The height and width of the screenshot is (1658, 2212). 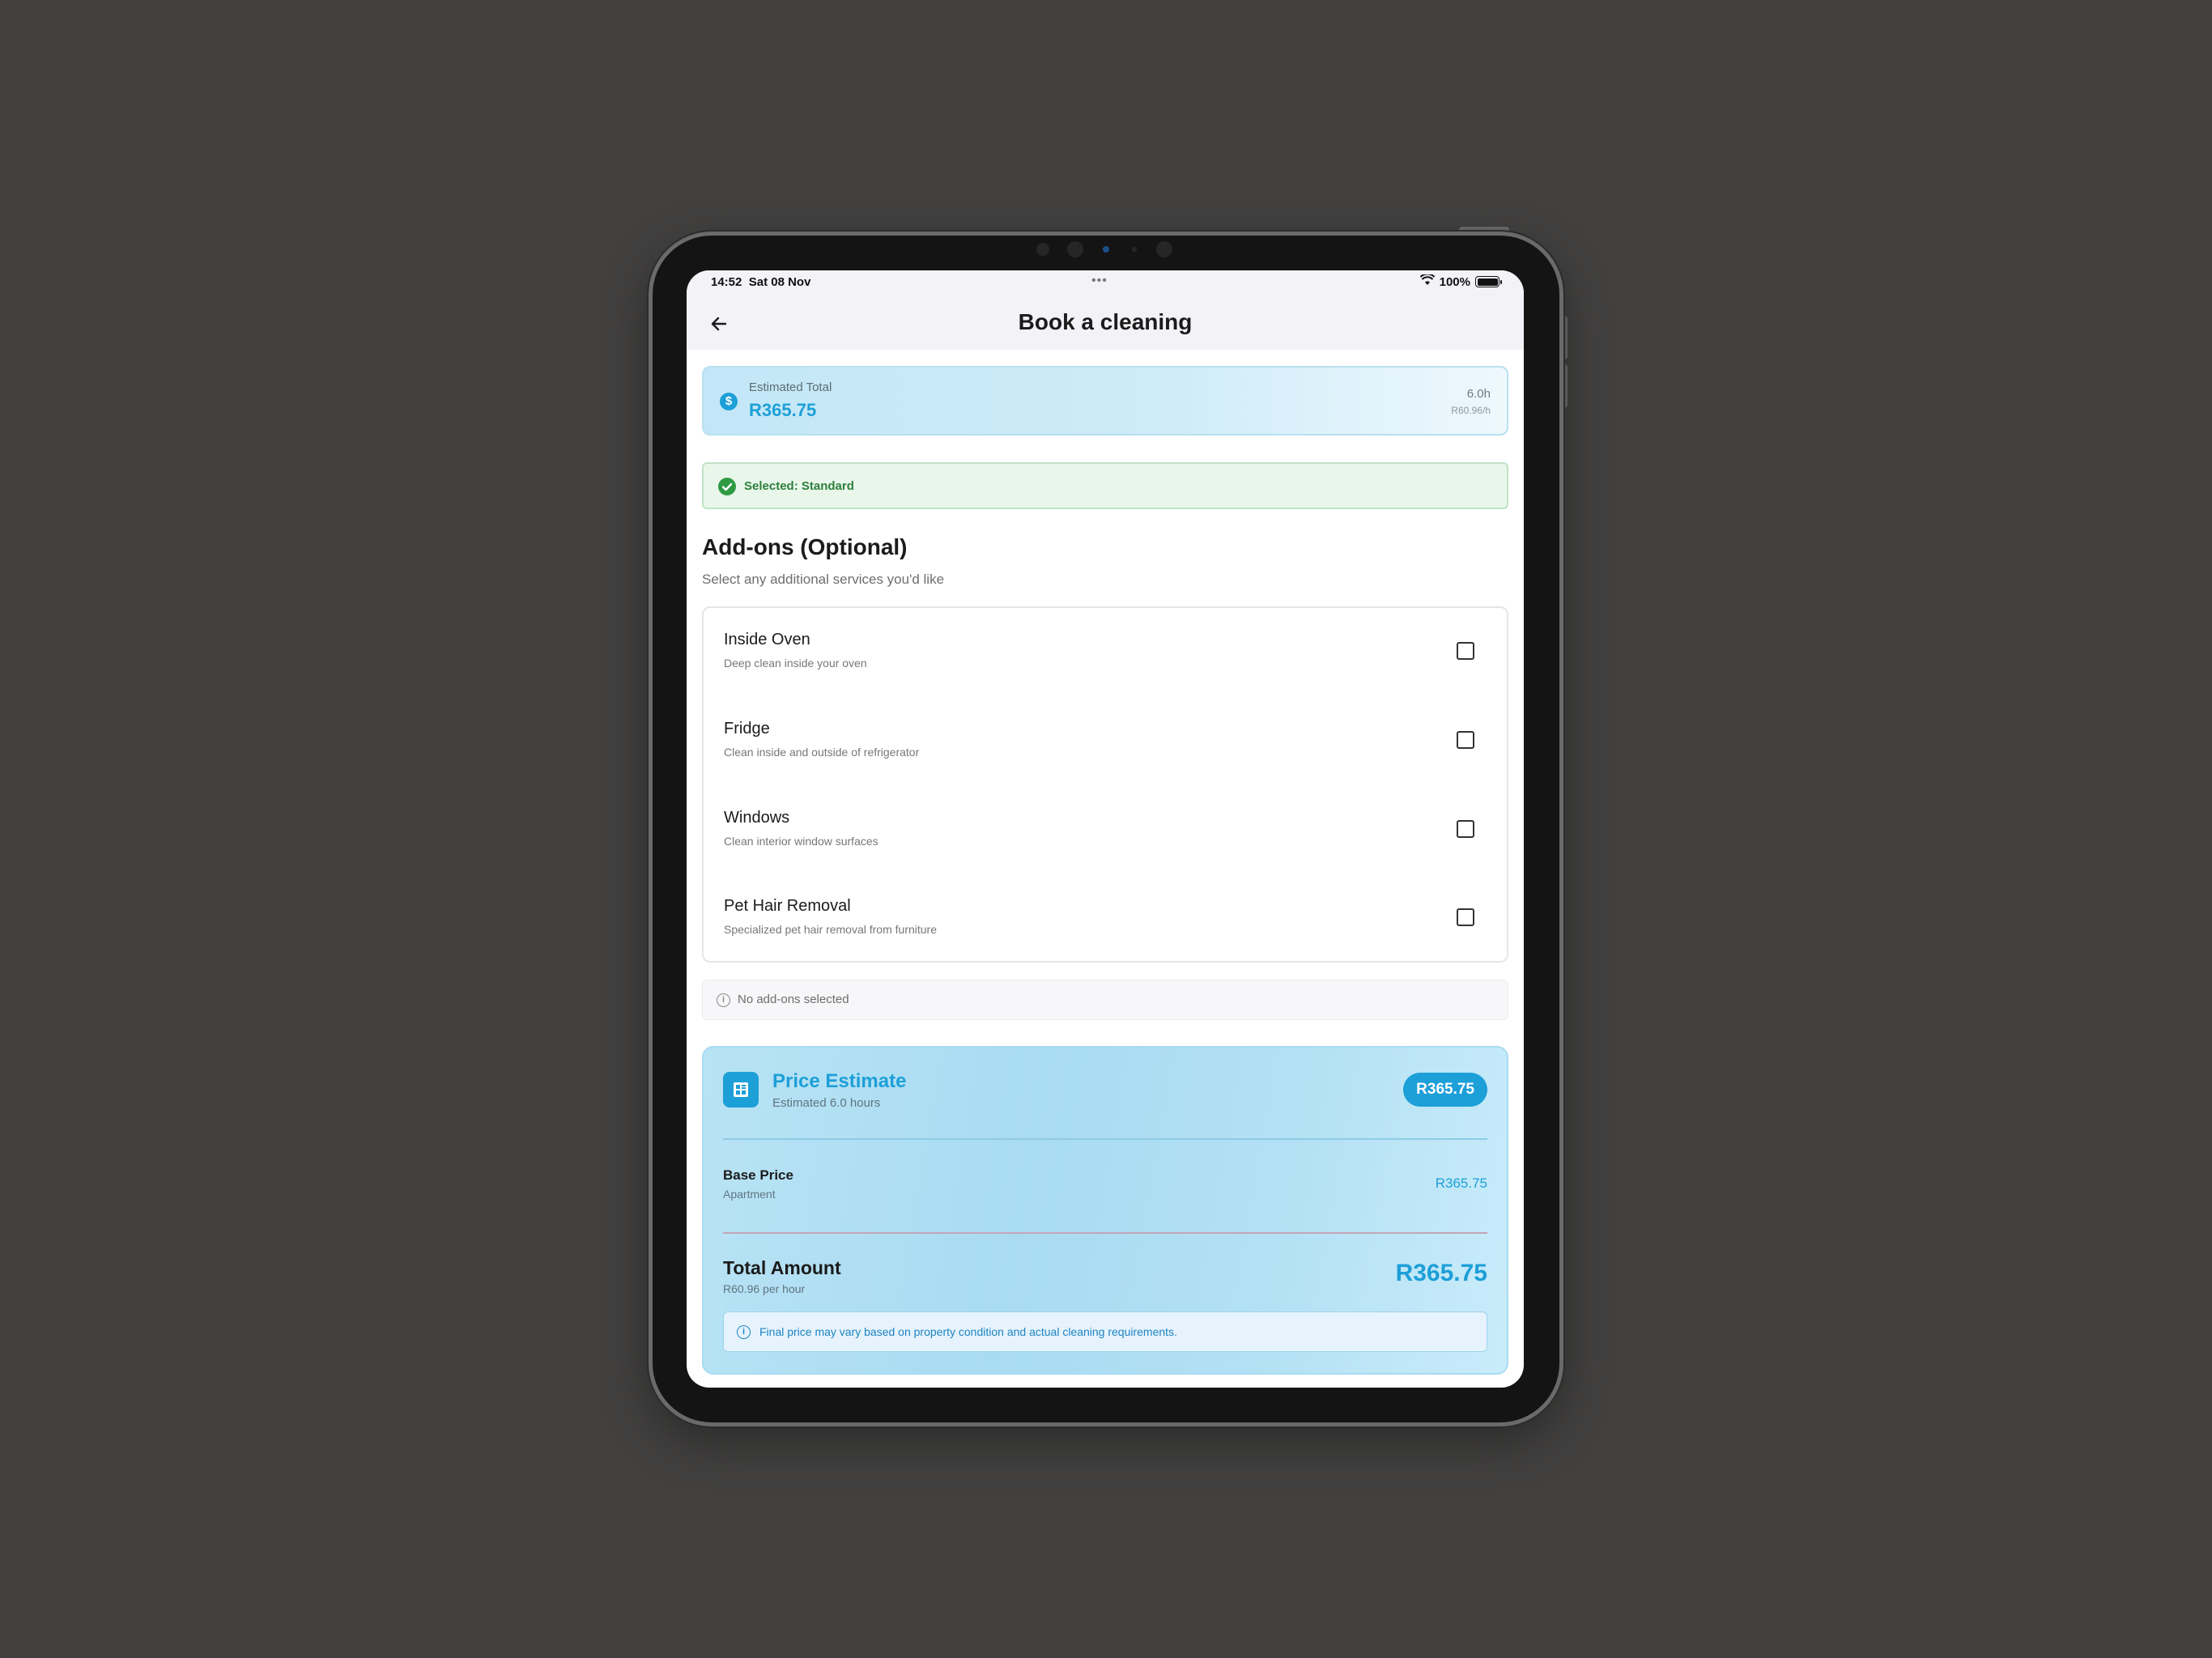 What do you see at coordinates (741, 1089) in the screenshot?
I see `calculator-icon` at bounding box center [741, 1089].